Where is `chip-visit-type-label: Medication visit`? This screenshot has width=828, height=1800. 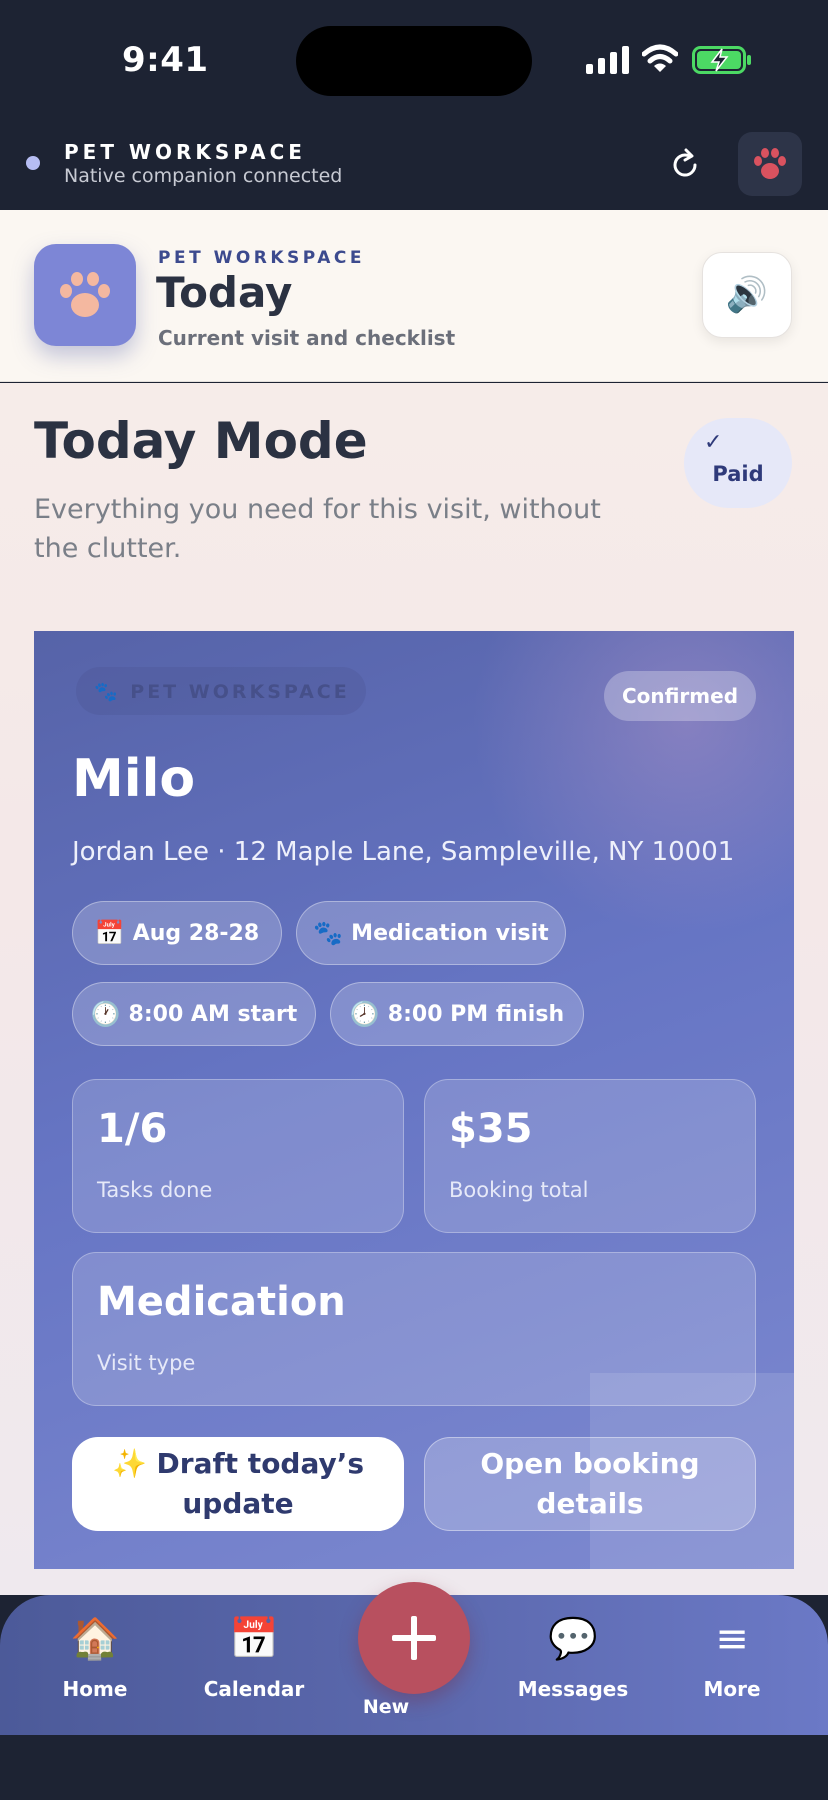
chip-visit-type-label: Medication visit is located at coordinates (450, 933).